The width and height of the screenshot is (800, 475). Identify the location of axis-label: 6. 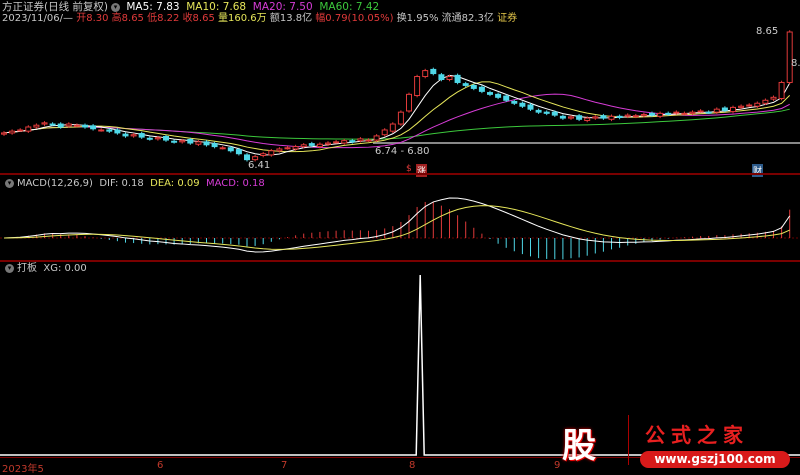
(160, 465).